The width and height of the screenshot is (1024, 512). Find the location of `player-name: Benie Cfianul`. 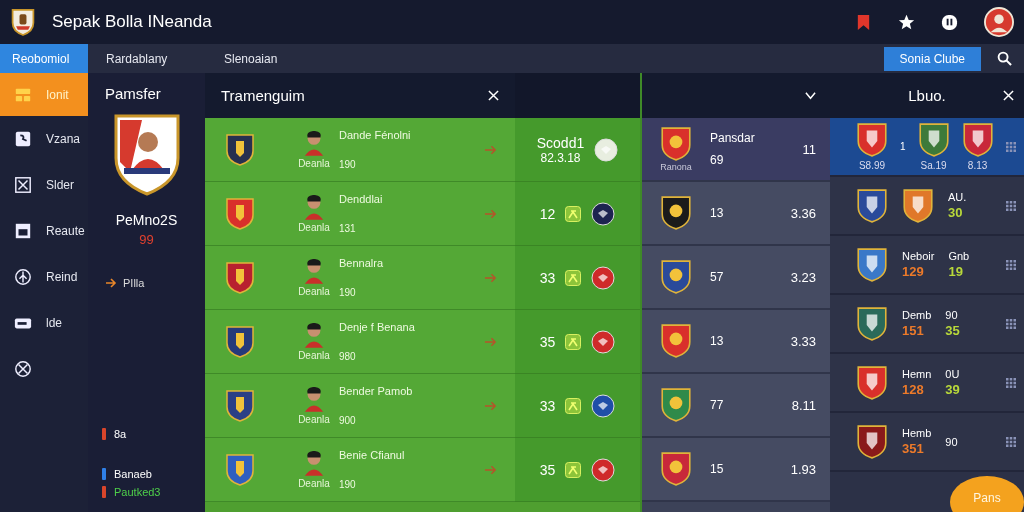

player-name: Benie Cfianul is located at coordinates (372, 455).